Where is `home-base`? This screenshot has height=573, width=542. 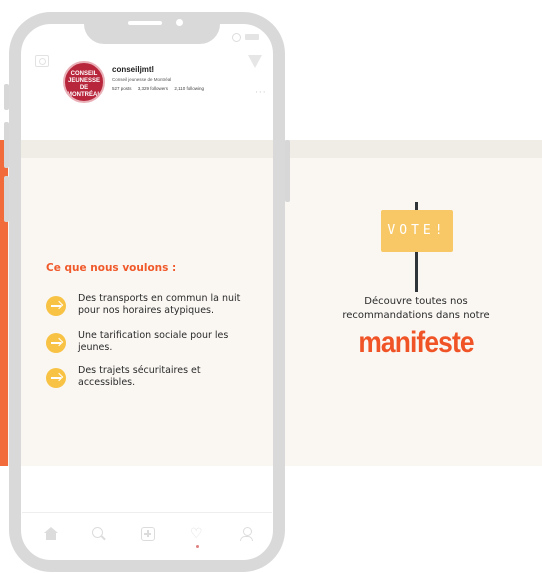
home-base is located at coordinates (51, 536).